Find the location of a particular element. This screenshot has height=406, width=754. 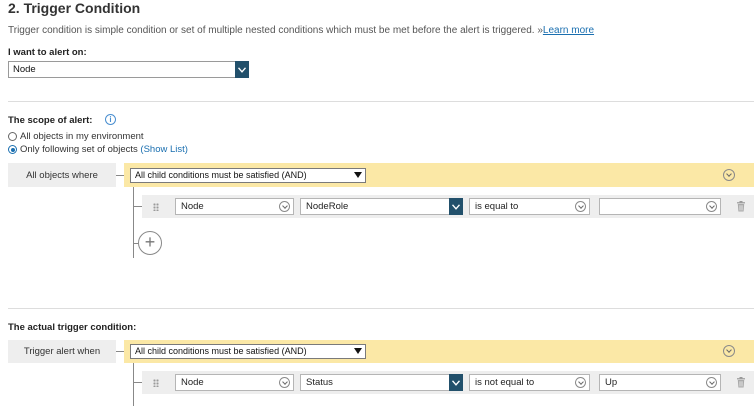

scope-group-label: All objects where is located at coordinates (62, 175).